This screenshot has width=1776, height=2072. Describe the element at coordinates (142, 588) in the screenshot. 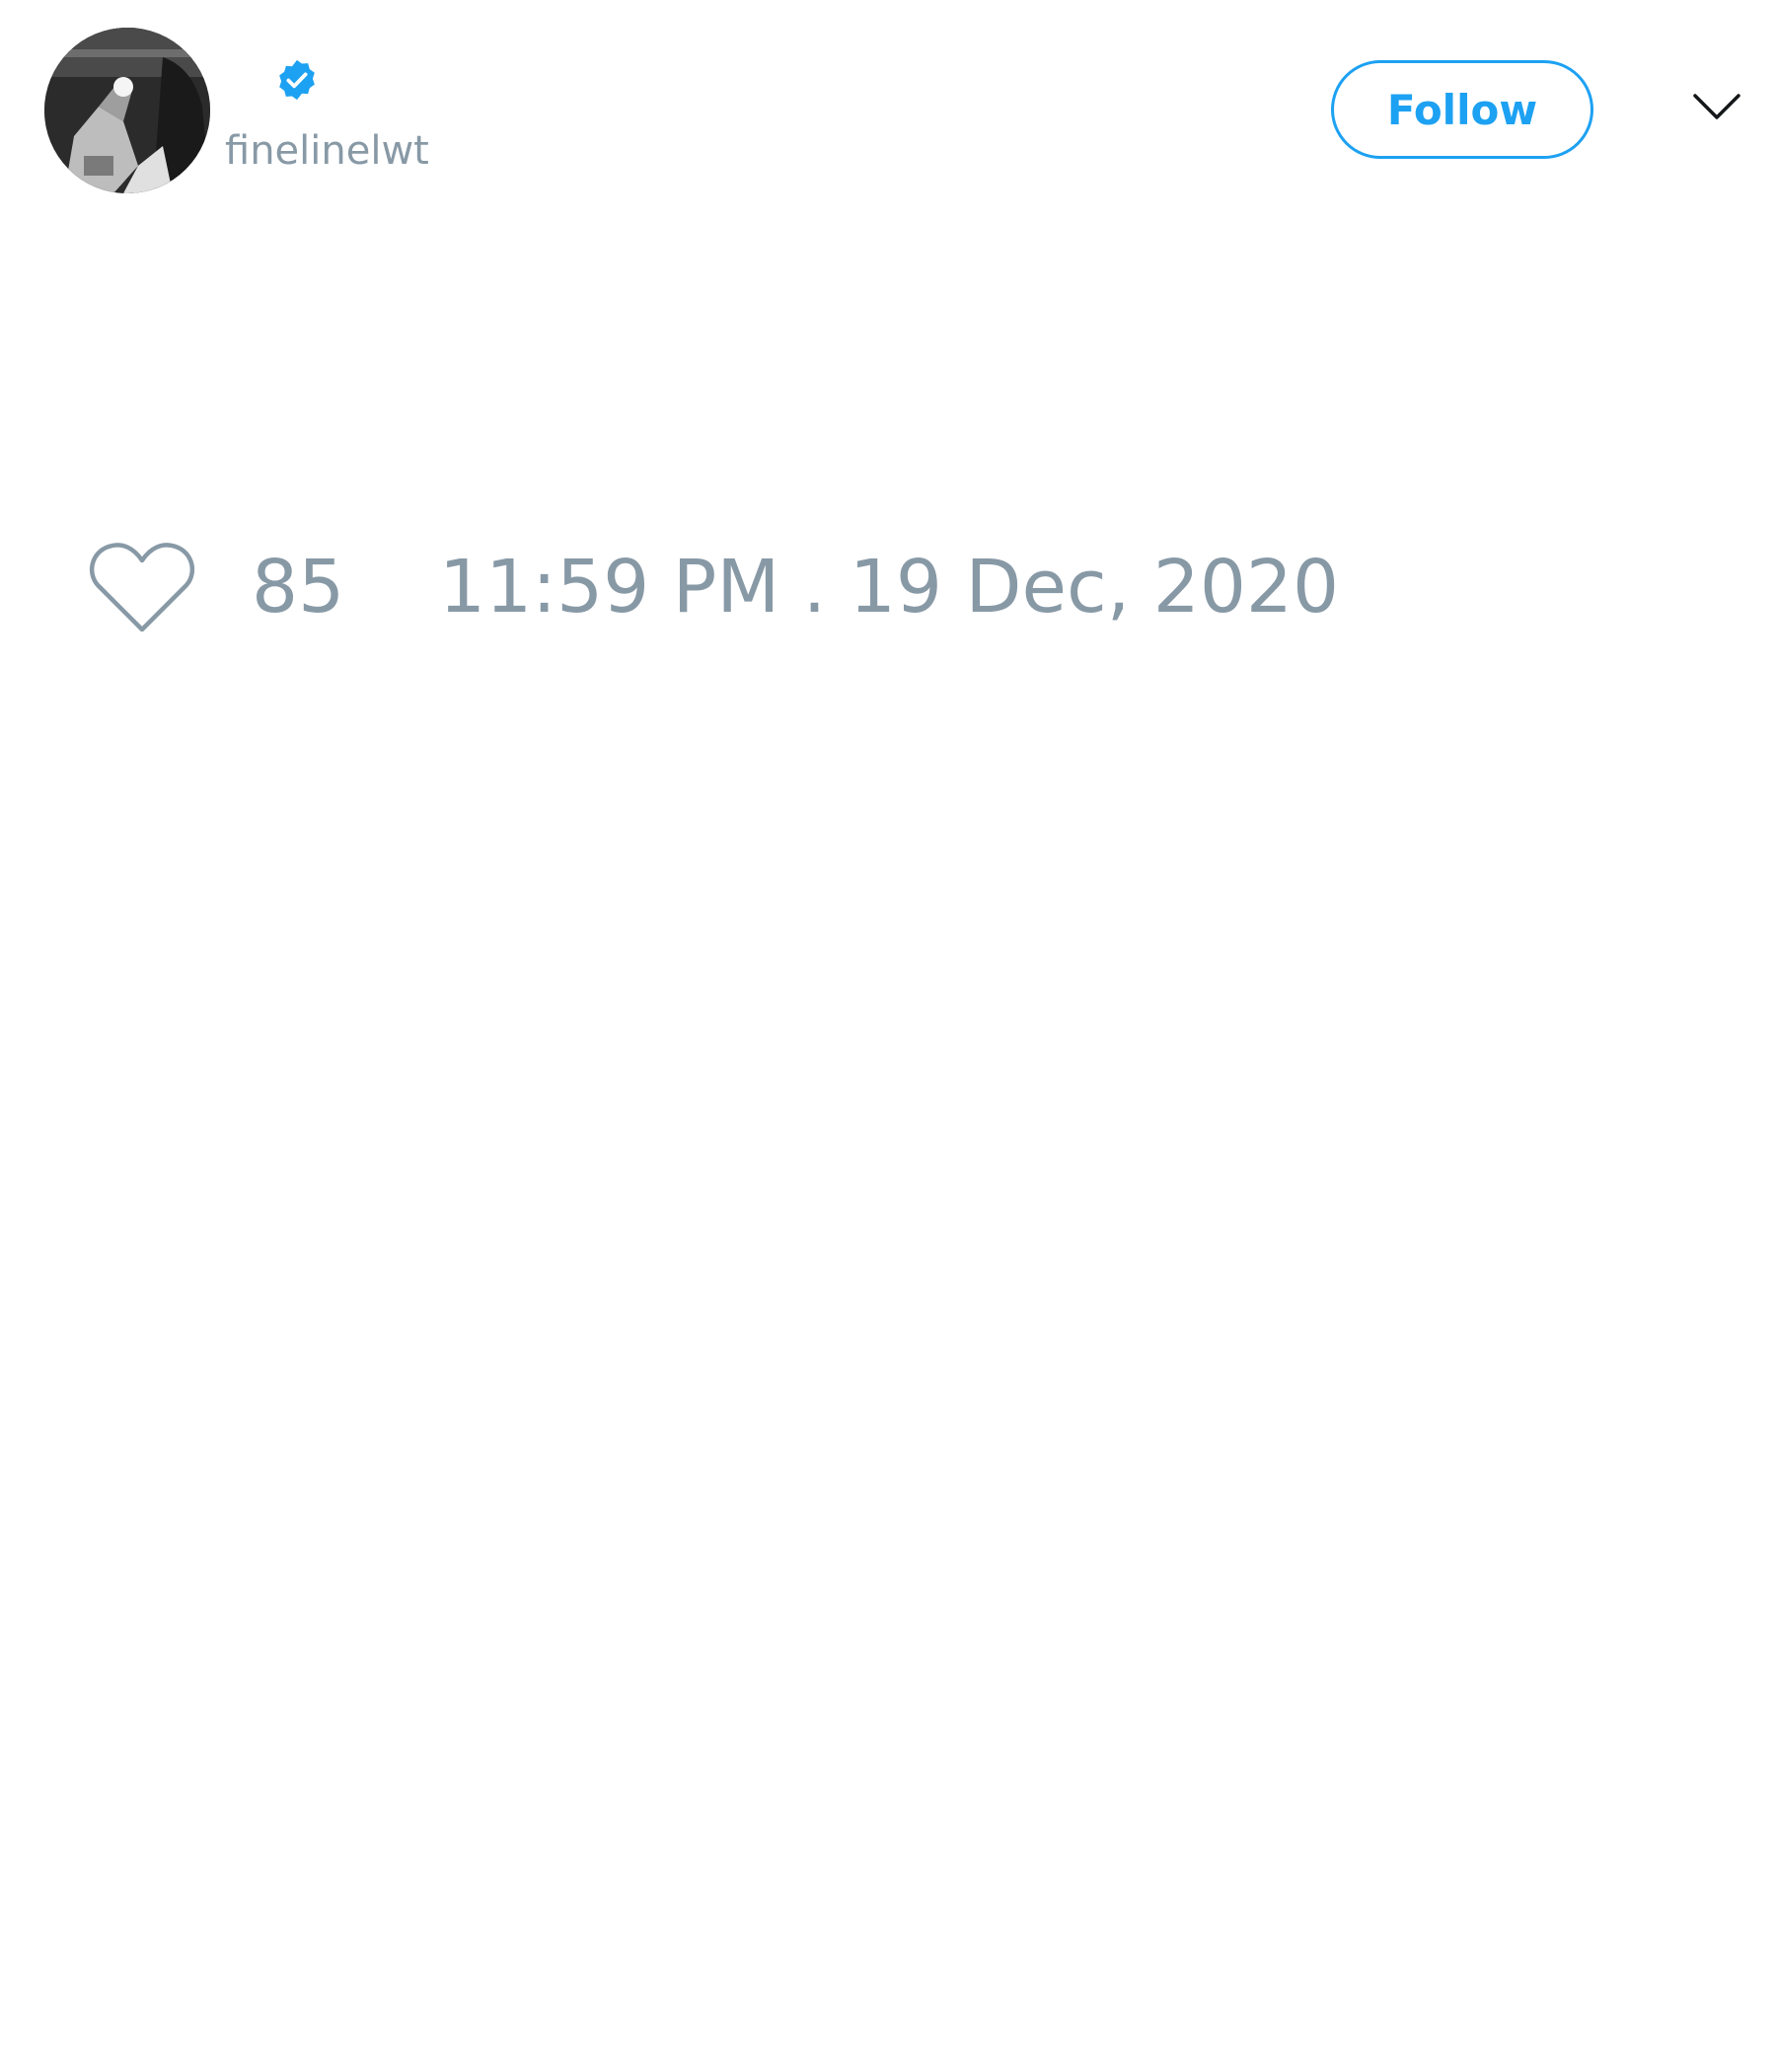

I see `heart-icon` at that location.